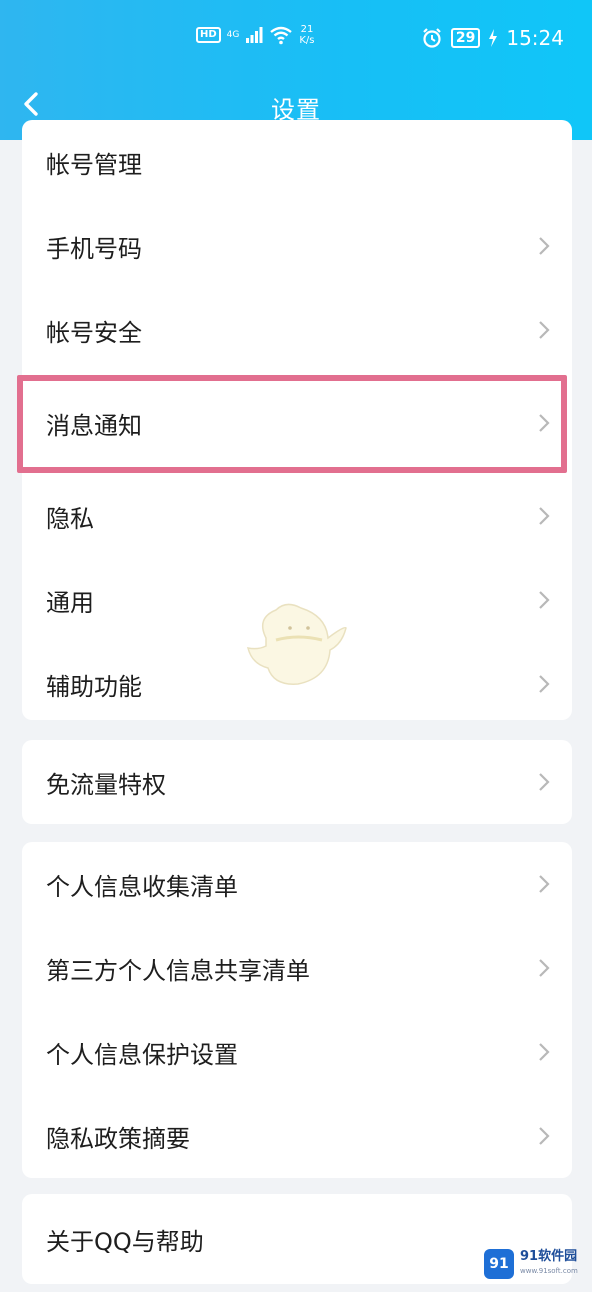  I want to click on row-label: 关于QQ与帮助, so click(125, 1241).